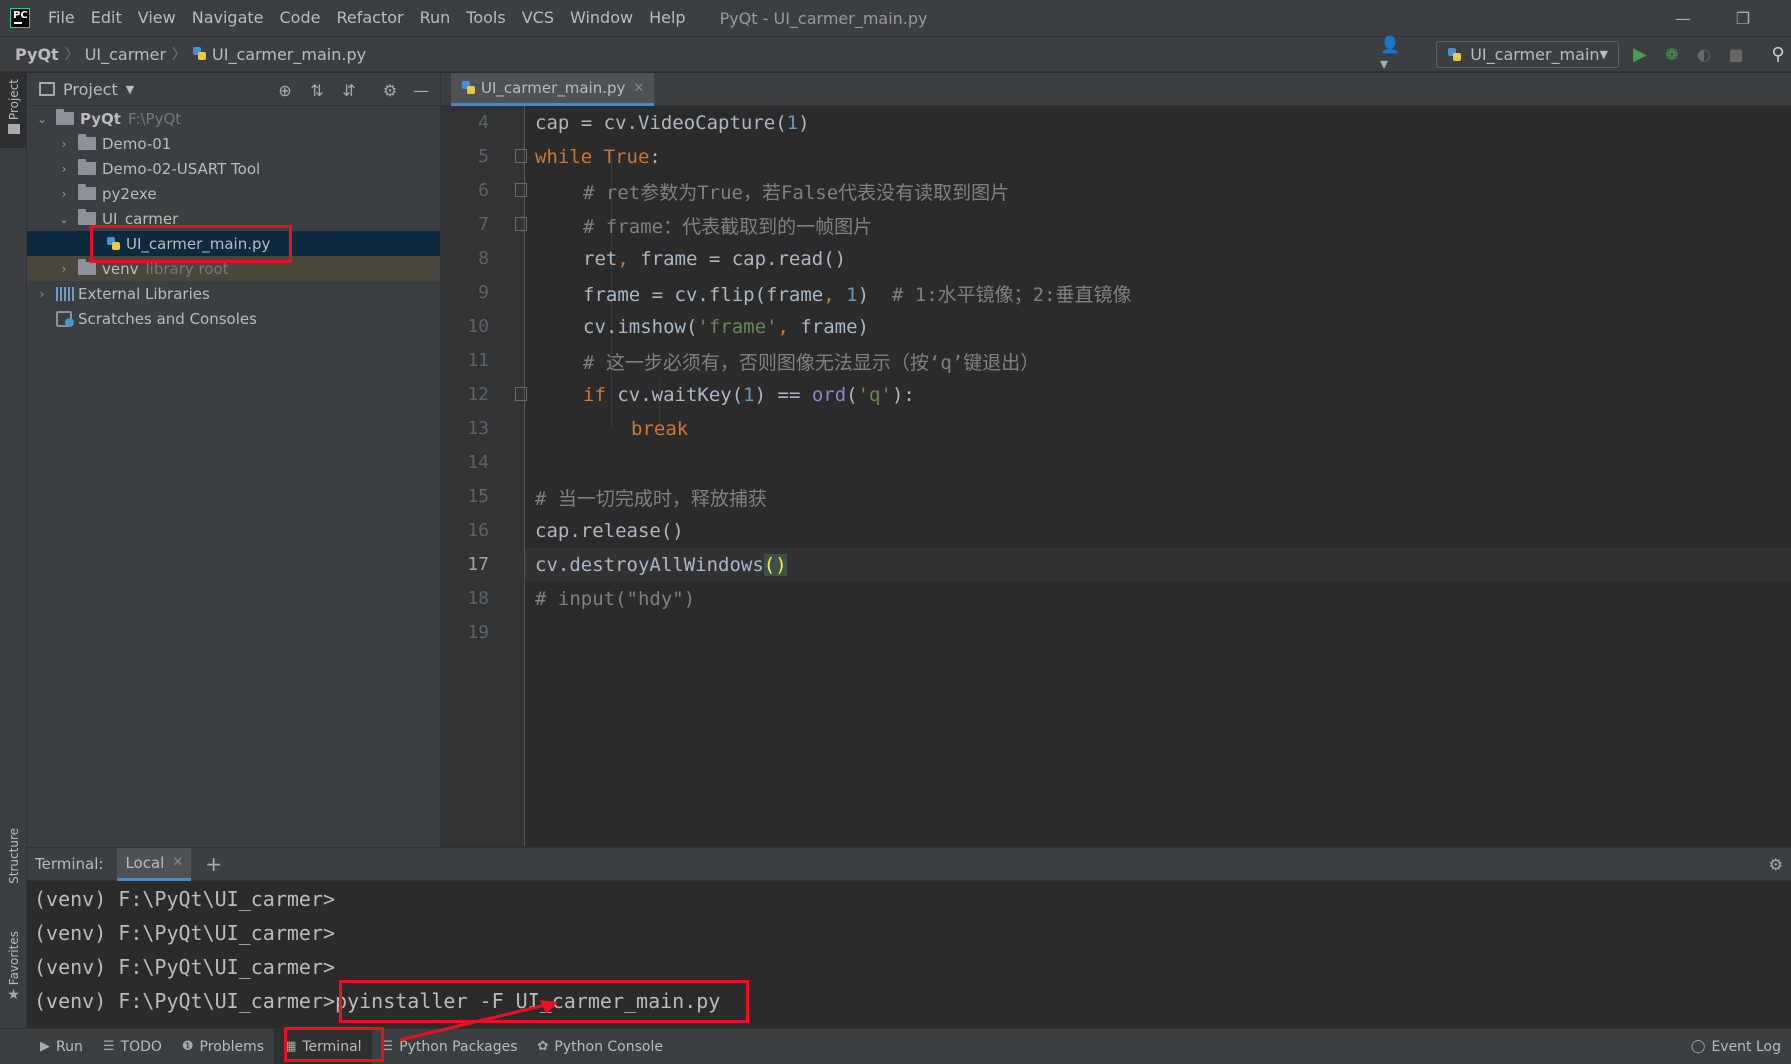 This screenshot has width=1791, height=1064. Describe the element at coordinates (233, 118) in the screenshot. I see `tree-item-pyqt: ⌄ PyQt F:\PyQt` at that location.